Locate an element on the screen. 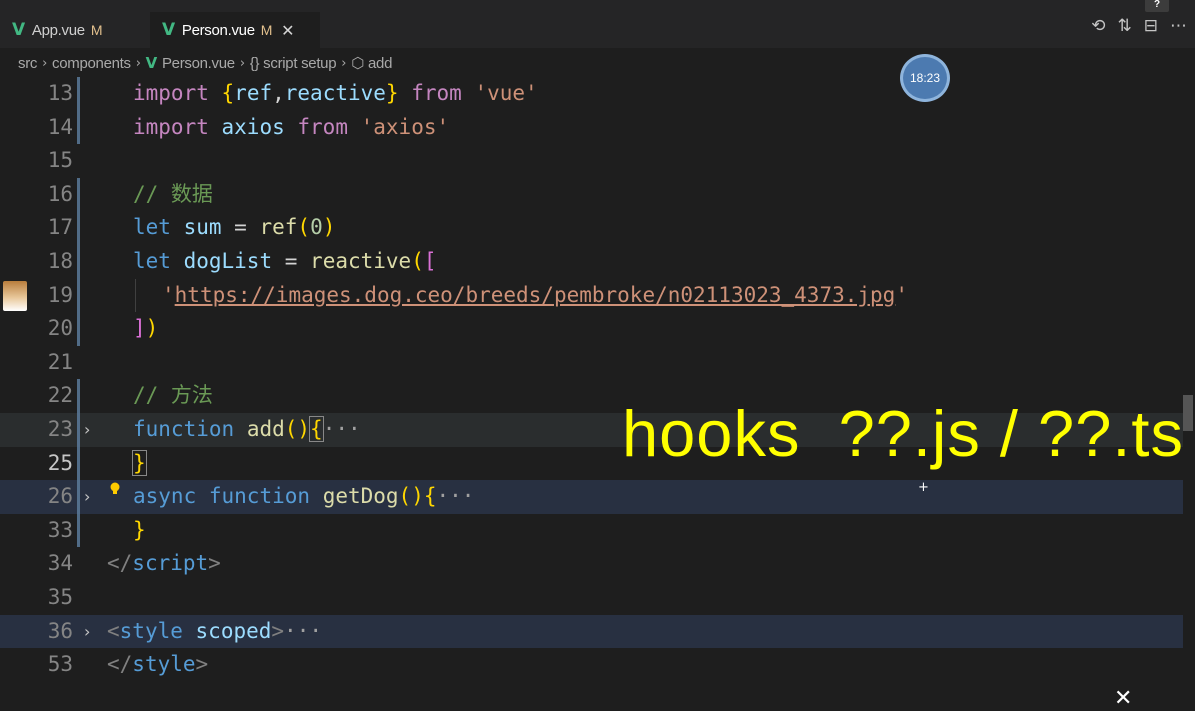 Image resolution: width=1195 pixels, height=711 pixels. method-cube-icon: ⬡ is located at coordinates (357, 63).